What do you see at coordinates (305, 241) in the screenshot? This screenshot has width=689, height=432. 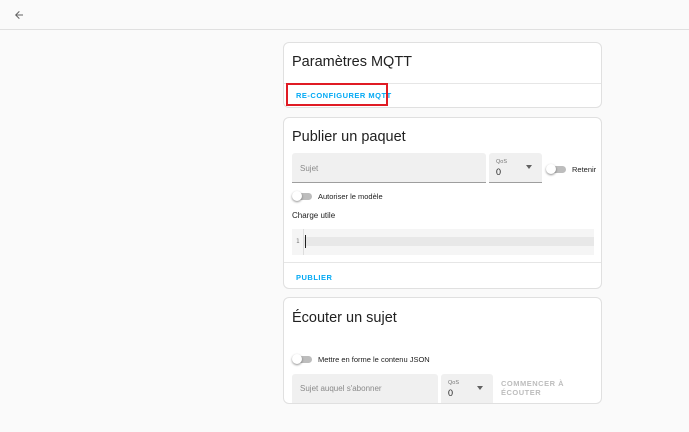 I see `text-cursor` at bounding box center [305, 241].